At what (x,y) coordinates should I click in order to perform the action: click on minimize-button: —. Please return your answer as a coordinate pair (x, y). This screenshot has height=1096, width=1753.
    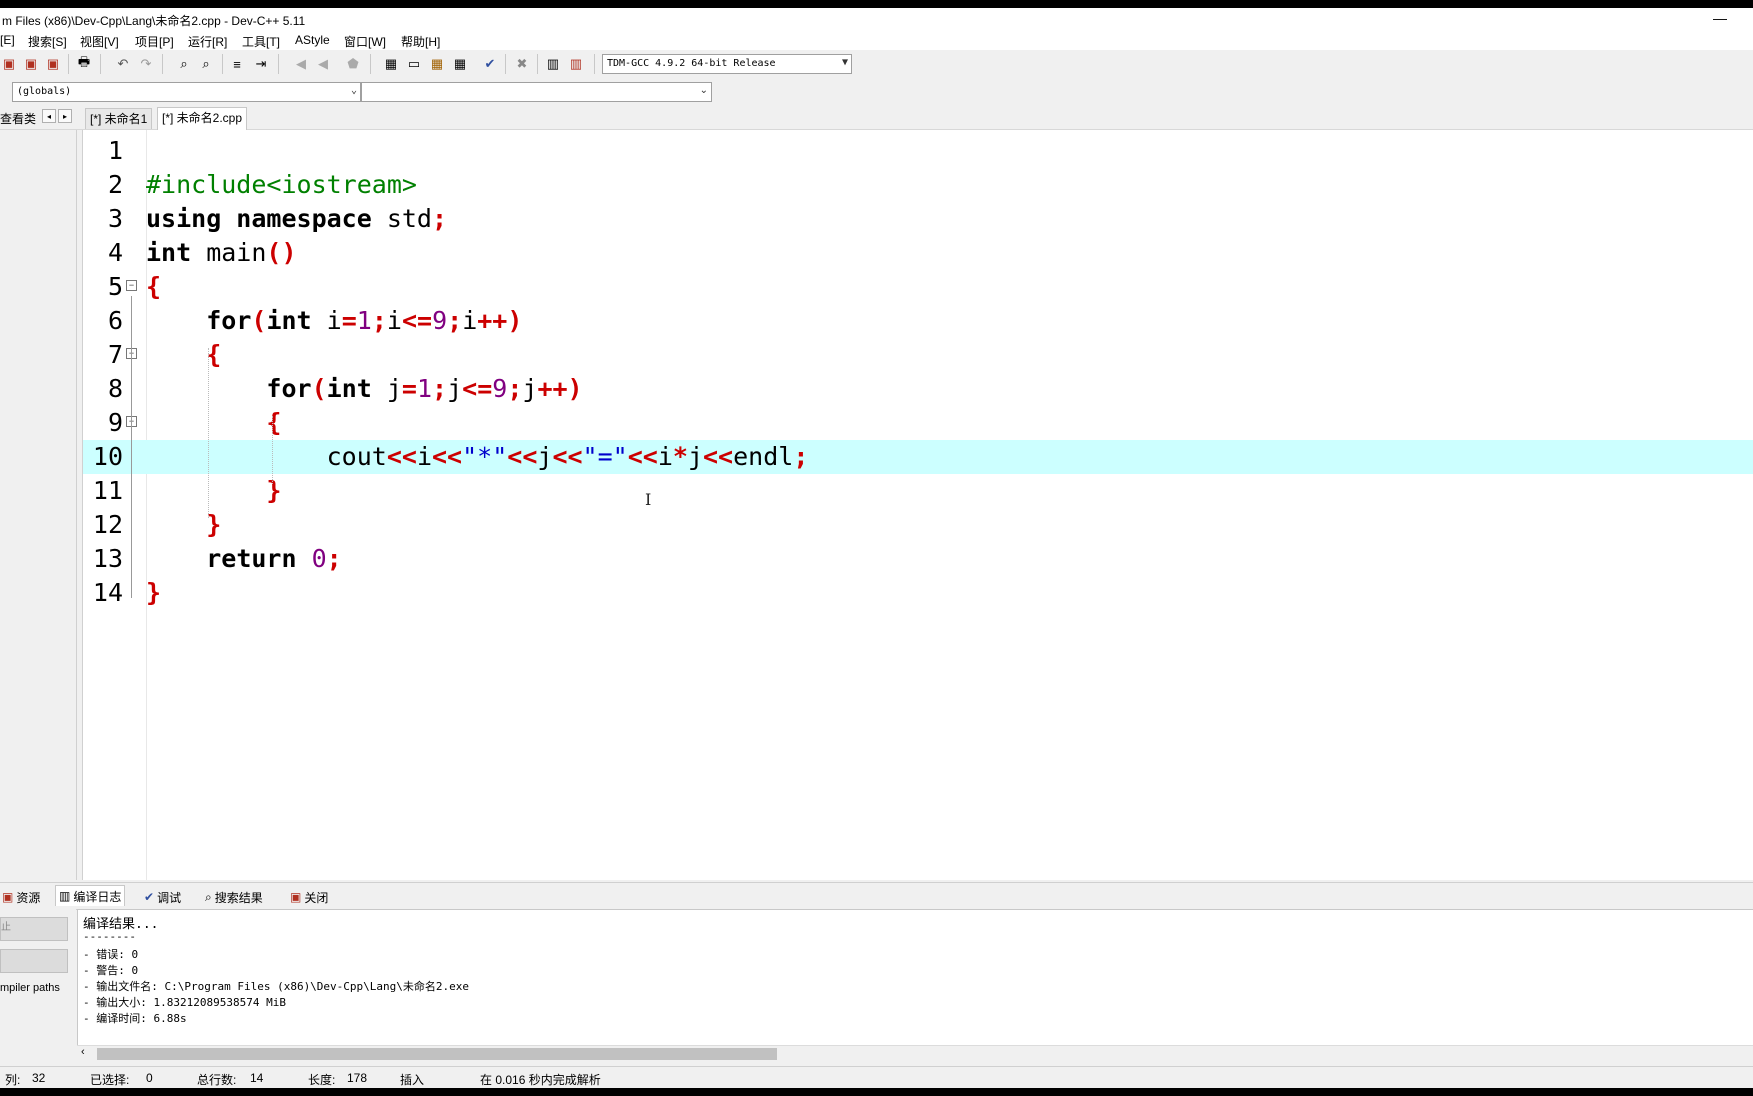
    Looking at the image, I should click on (1720, 18).